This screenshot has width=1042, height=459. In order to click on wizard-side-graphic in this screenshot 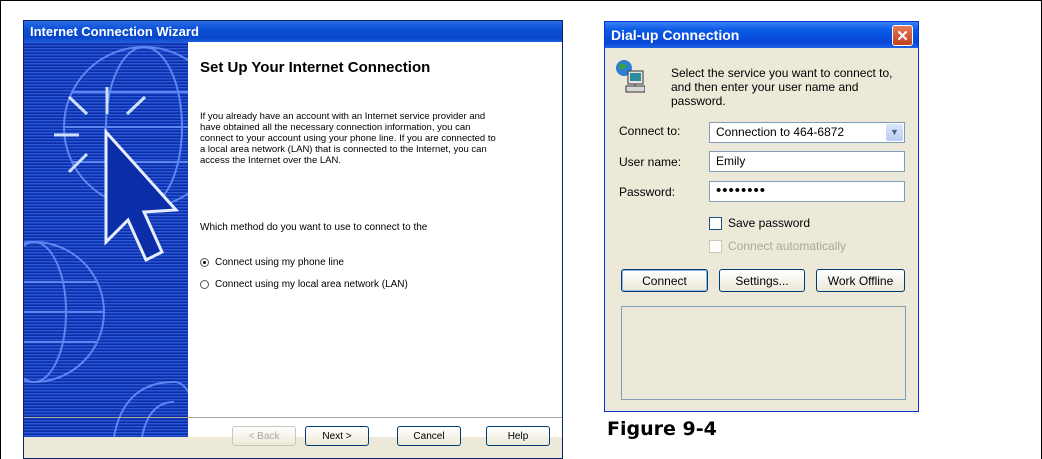, I will do `click(106, 239)`.